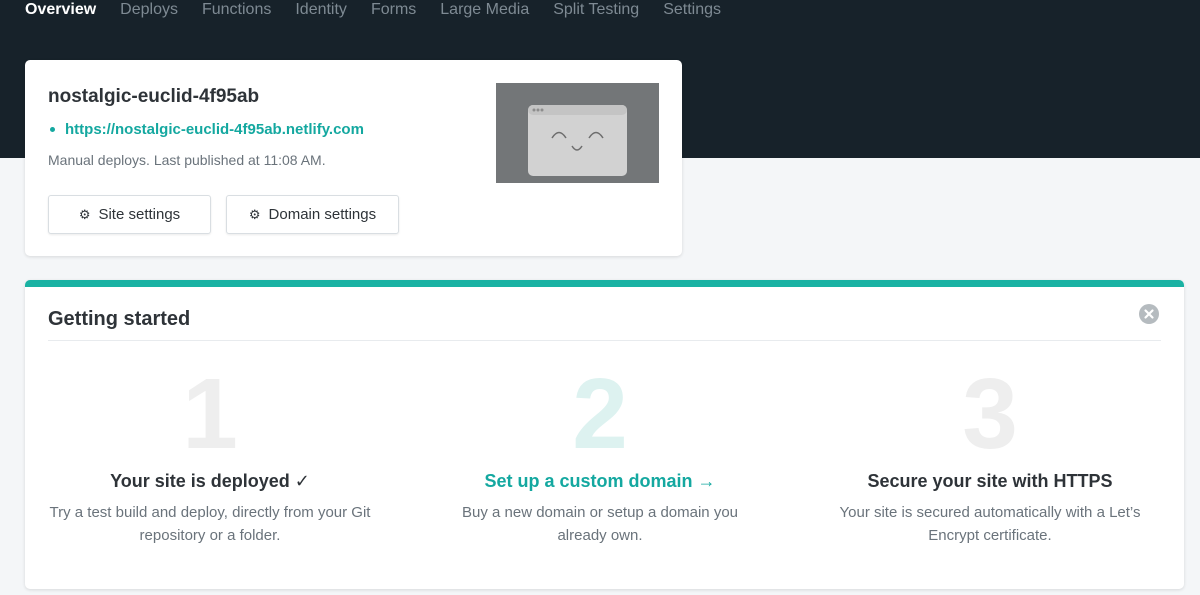 The image size is (1200, 595). Describe the element at coordinates (484, 11) in the screenshot. I see `nav-tab-large-media: Large Media` at that location.